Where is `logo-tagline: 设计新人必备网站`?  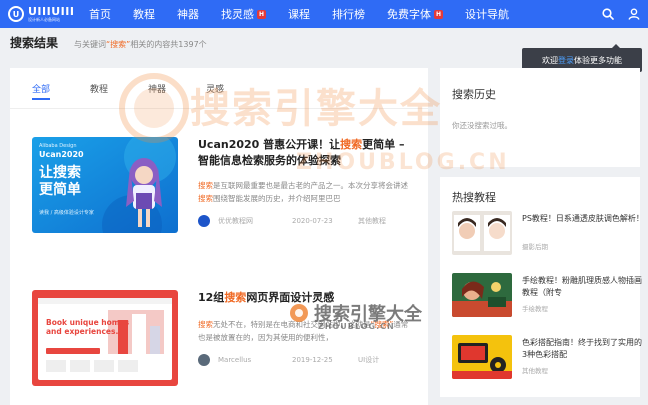 logo-tagline: 设计新人必备网站 is located at coordinates (44, 19).